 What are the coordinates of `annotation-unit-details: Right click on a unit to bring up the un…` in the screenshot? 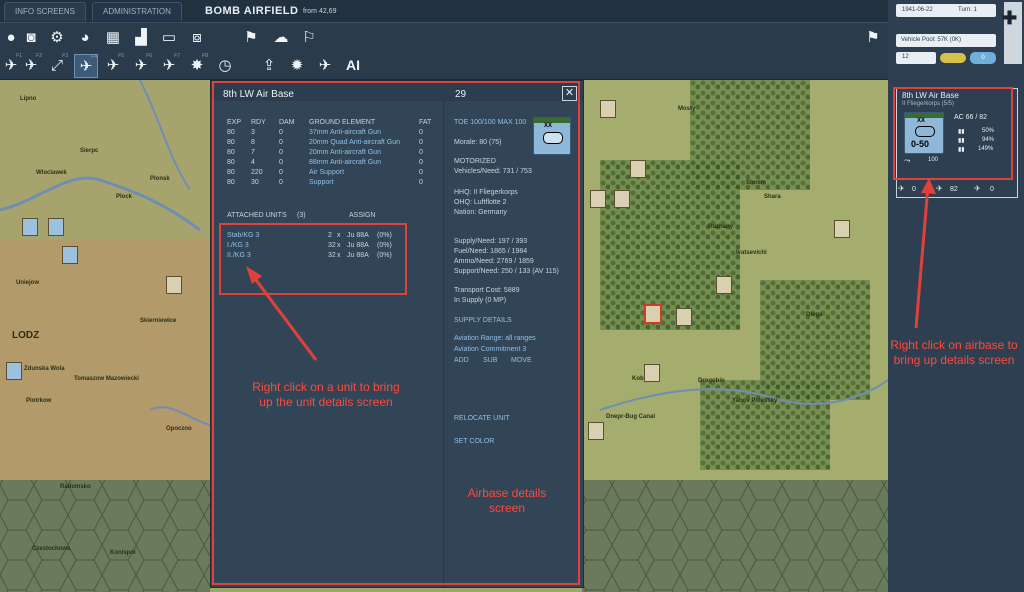 It's located at (326, 394).